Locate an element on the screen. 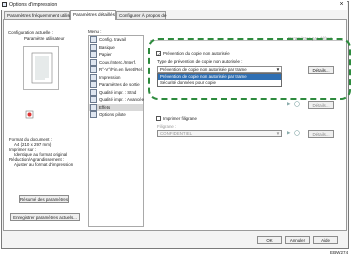 The height and width of the screenshot is (257, 351). current-config-label: Configuration actuelle : is located at coordinates (30, 32).